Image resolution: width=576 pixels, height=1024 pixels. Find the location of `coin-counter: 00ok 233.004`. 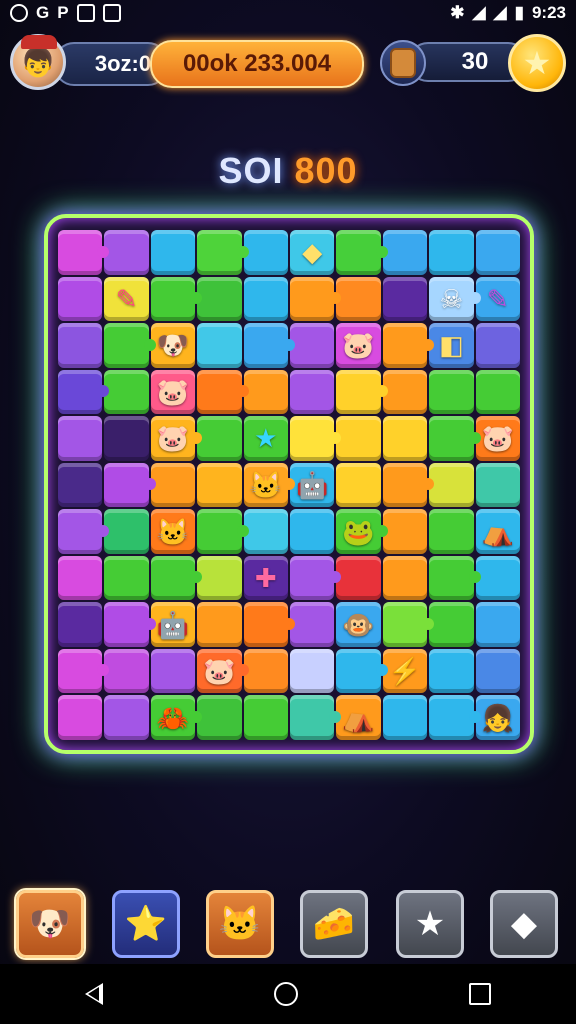

coin-counter: 00ok 233.004 is located at coordinates (257, 64).